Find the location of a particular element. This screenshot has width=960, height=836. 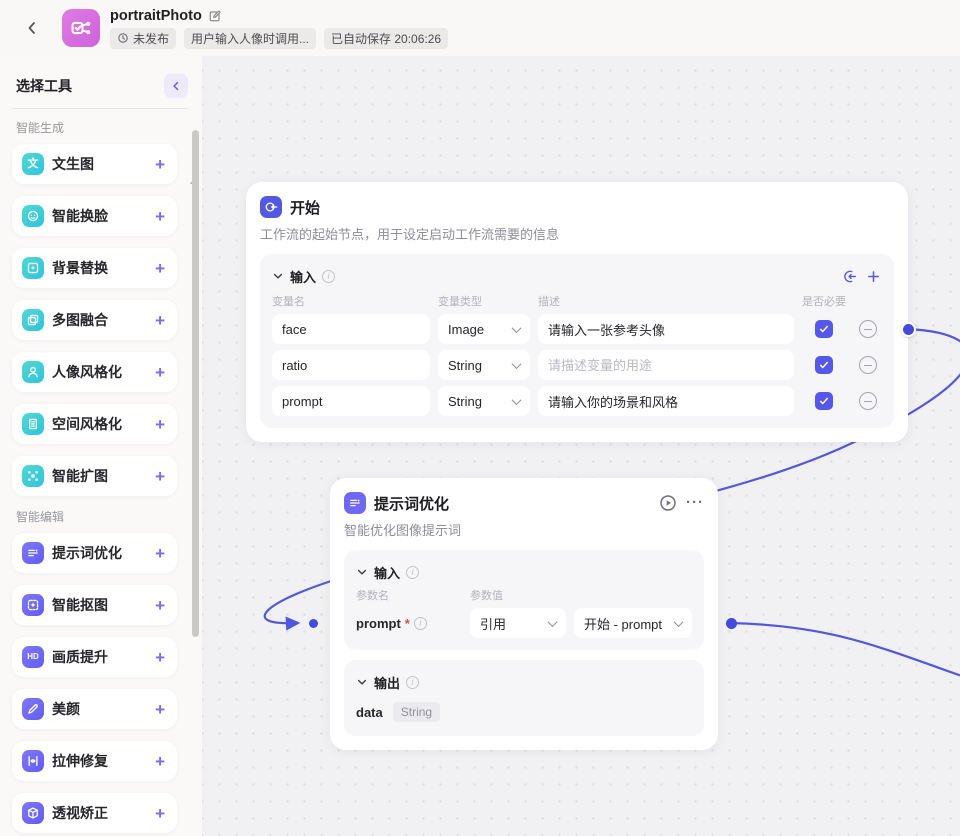

optimizer-output-panel: 输出 i data String is located at coordinates (524, 698).